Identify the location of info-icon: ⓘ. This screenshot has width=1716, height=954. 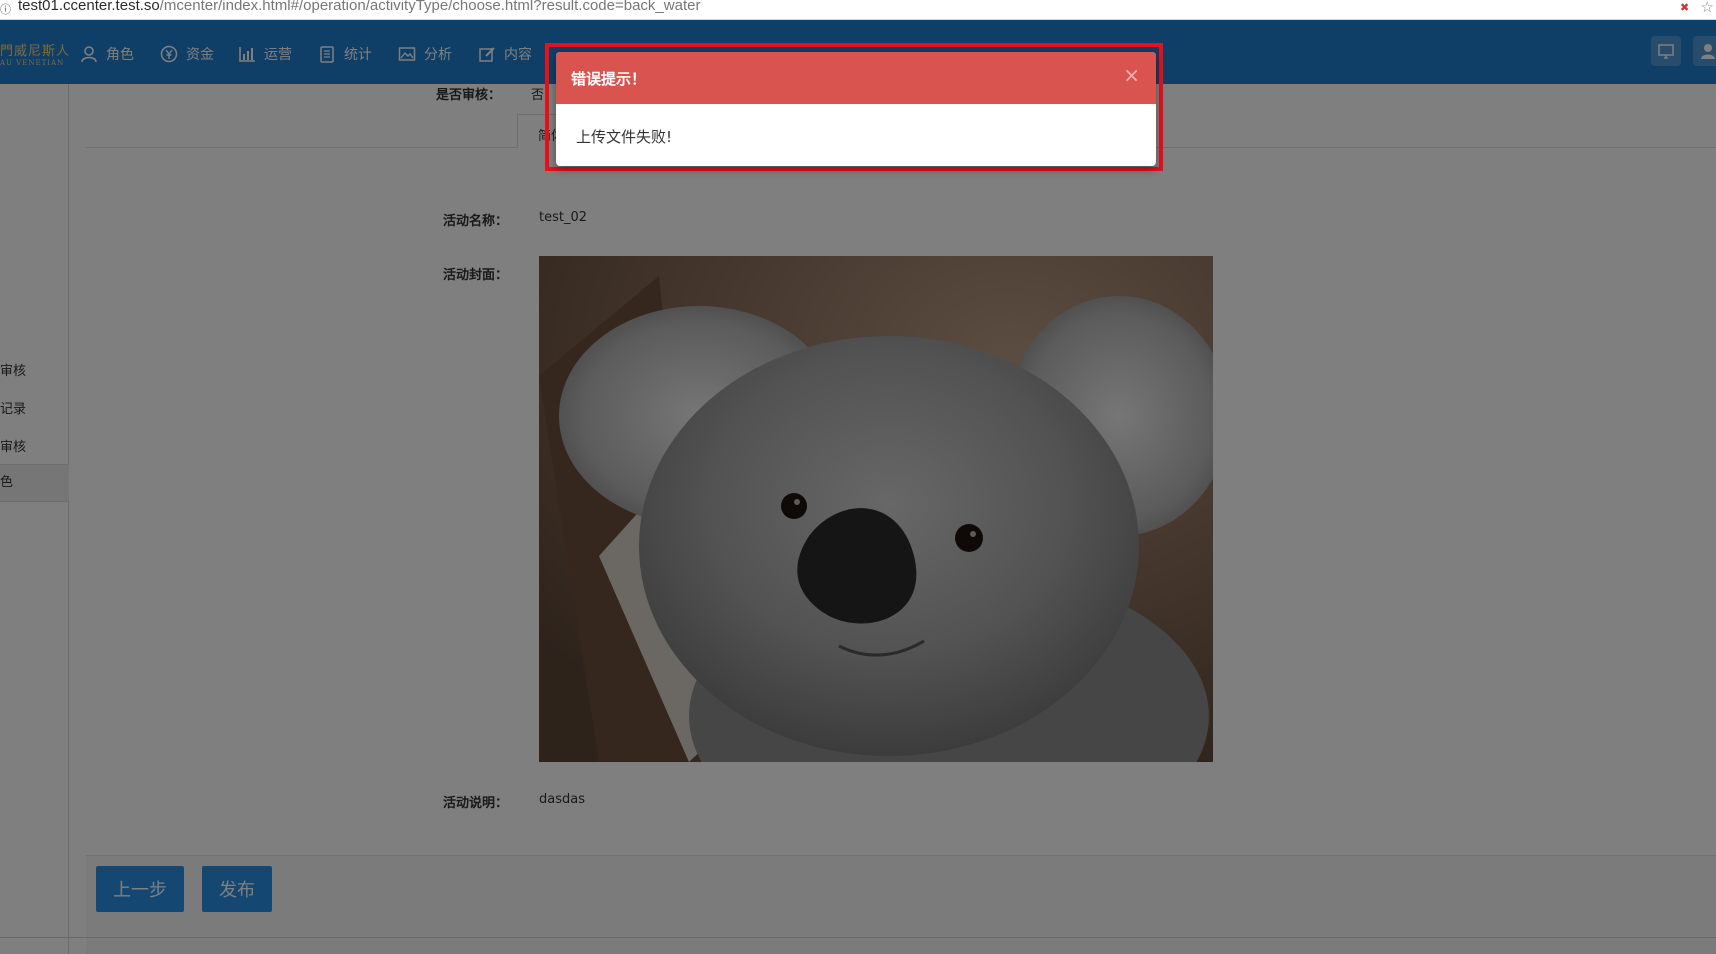
(5, 9).